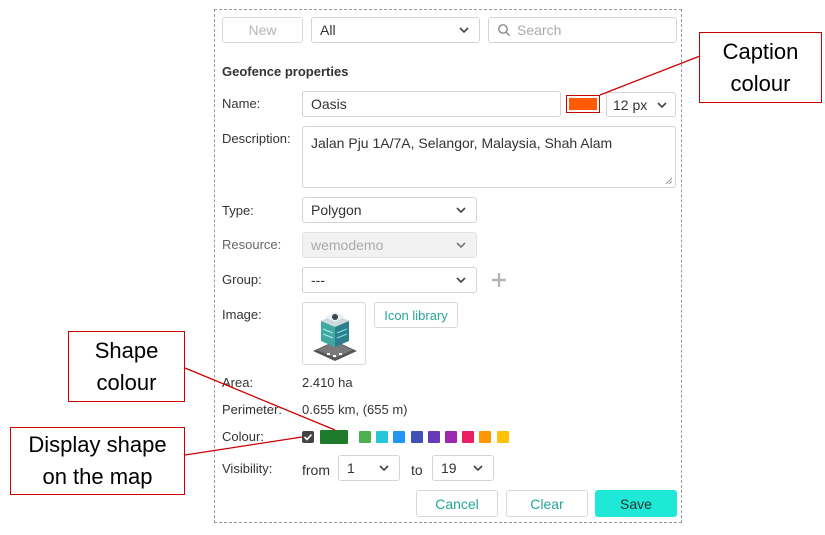  What do you see at coordinates (126, 350) in the screenshot?
I see `callout-line: Shape` at bounding box center [126, 350].